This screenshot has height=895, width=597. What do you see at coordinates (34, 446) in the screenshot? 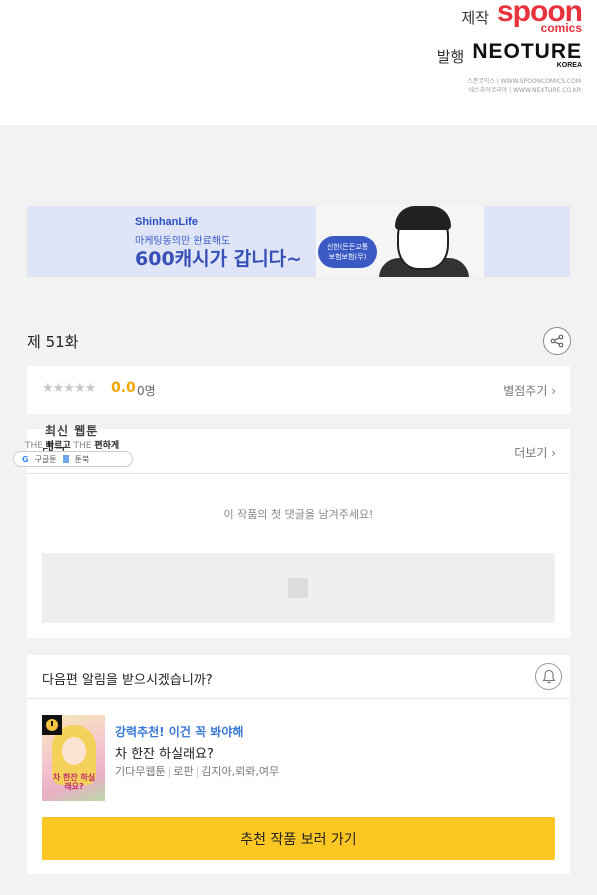
I see `widget-sub-prefix: THE` at bounding box center [34, 446].